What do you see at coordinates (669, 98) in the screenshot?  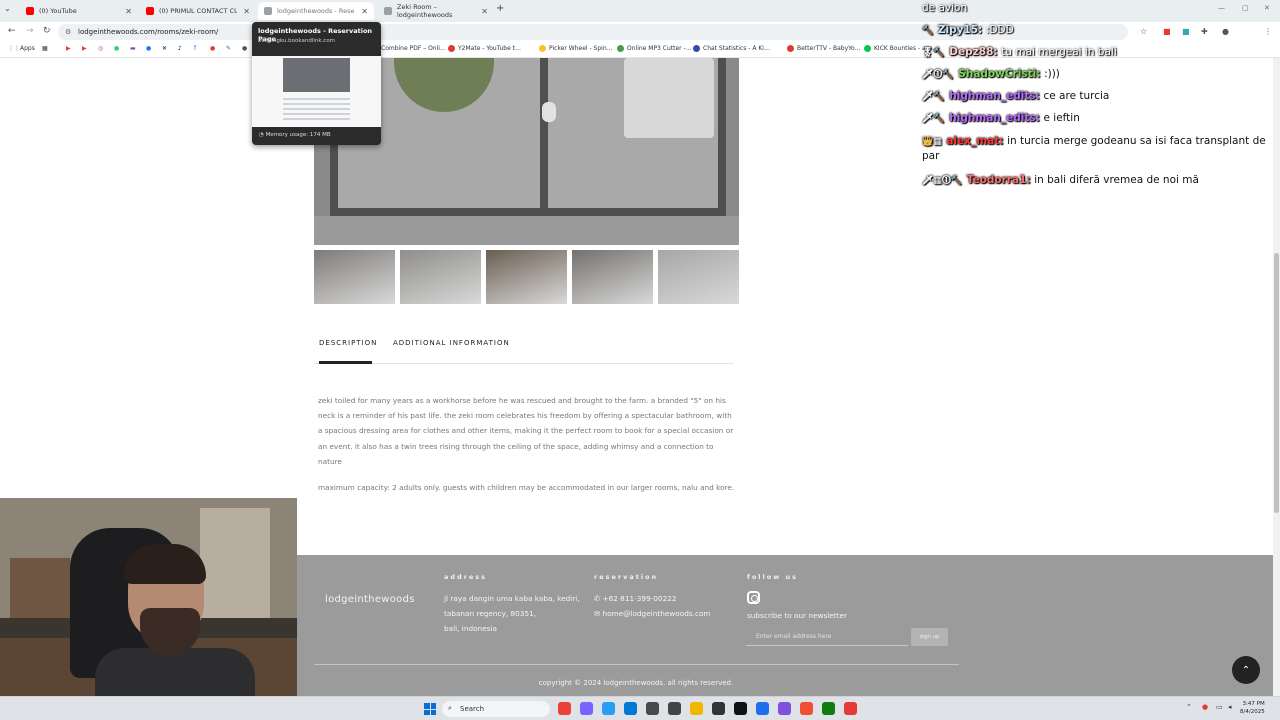 I see `floorplan-bed` at bounding box center [669, 98].